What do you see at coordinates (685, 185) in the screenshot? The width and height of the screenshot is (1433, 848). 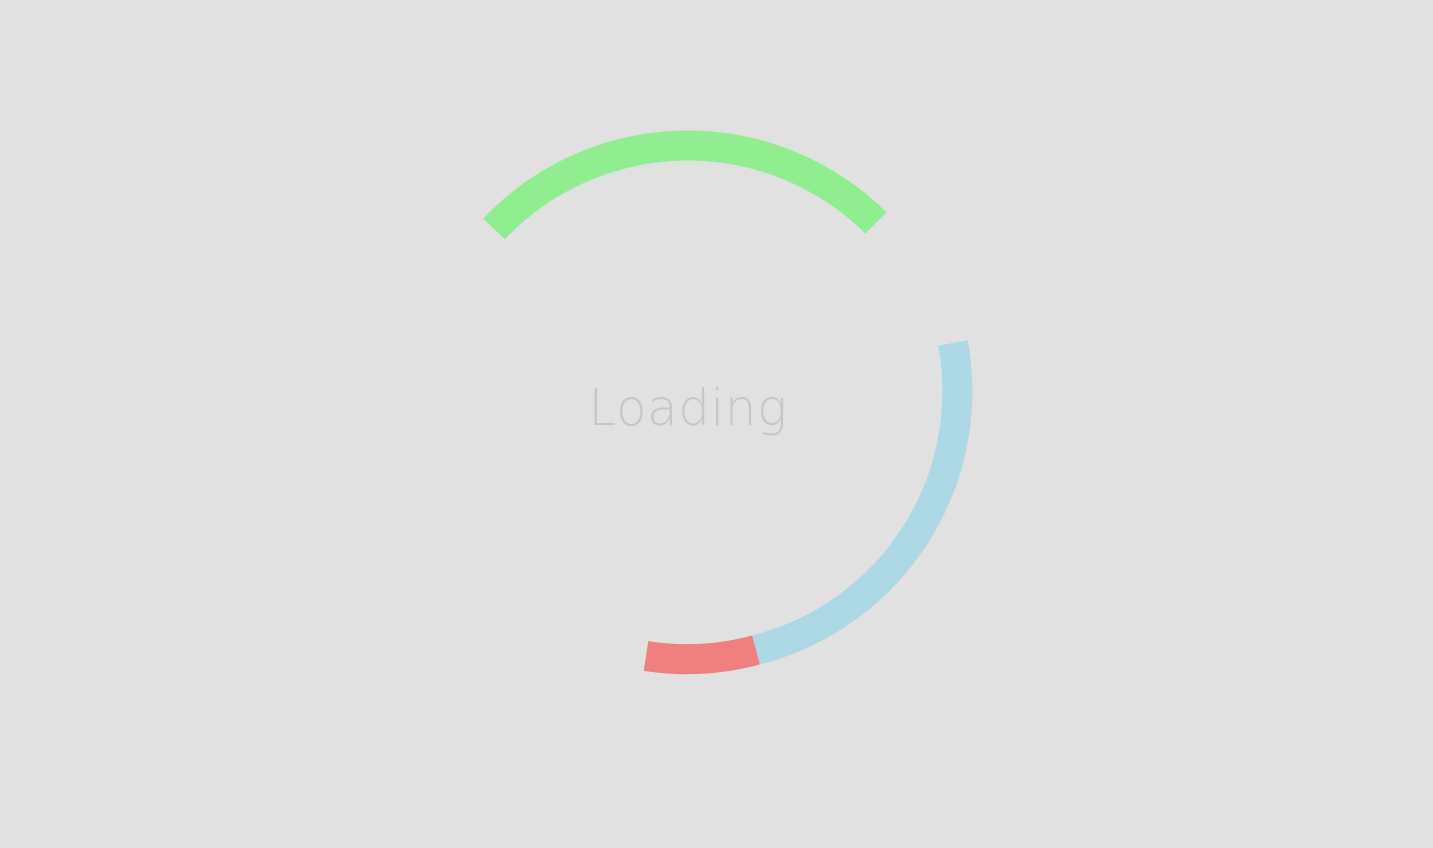 I see `spinner-arc-green` at bounding box center [685, 185].